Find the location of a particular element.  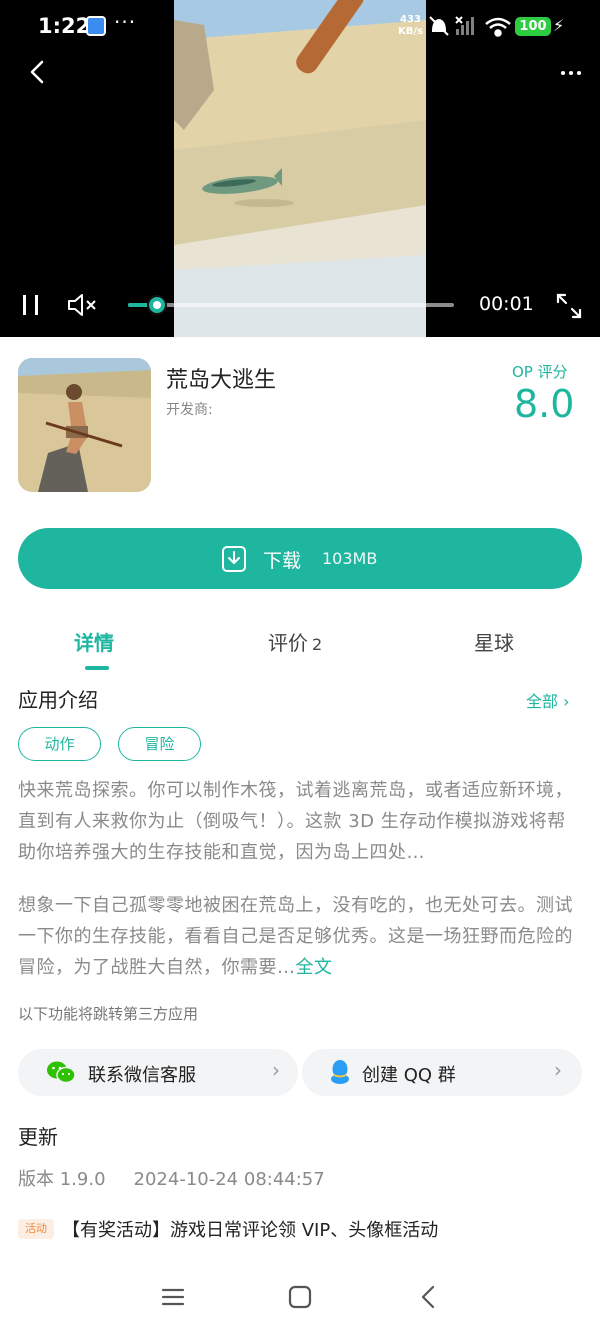

mute-button is located at coordinates (83, 305).